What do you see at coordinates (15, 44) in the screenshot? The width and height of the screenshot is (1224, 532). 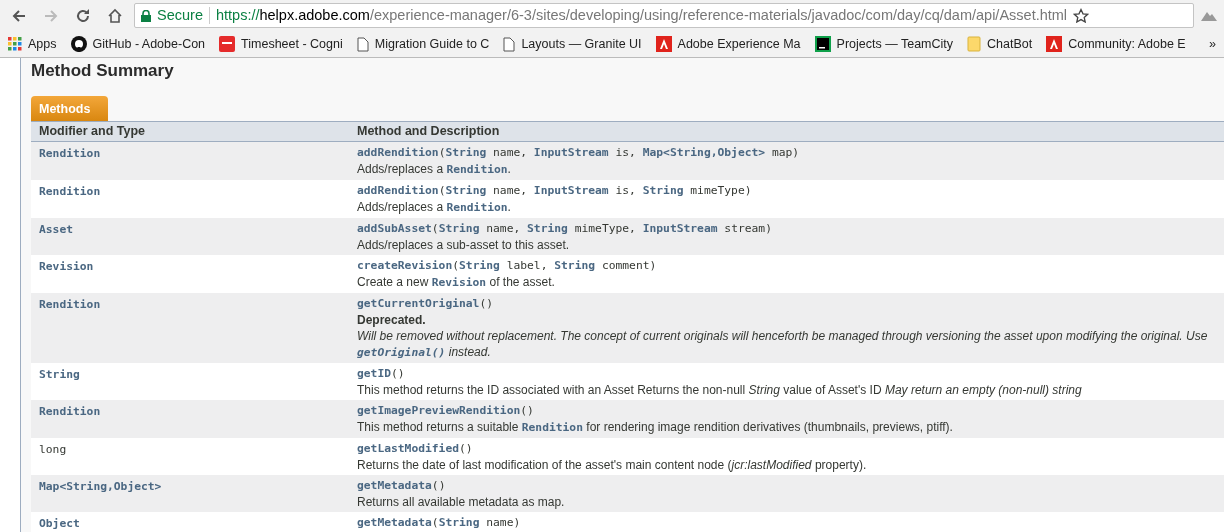 I see `apps-grid-icon` at bounding box center [15, 44].